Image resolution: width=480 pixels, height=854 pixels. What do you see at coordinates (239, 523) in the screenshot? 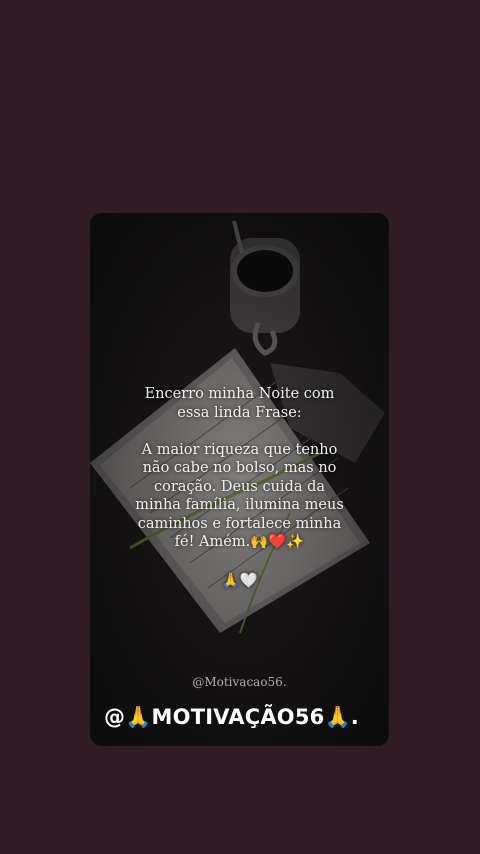
I see `body-line: caminhos e fortalece minha` at bounding box center [239, 523].